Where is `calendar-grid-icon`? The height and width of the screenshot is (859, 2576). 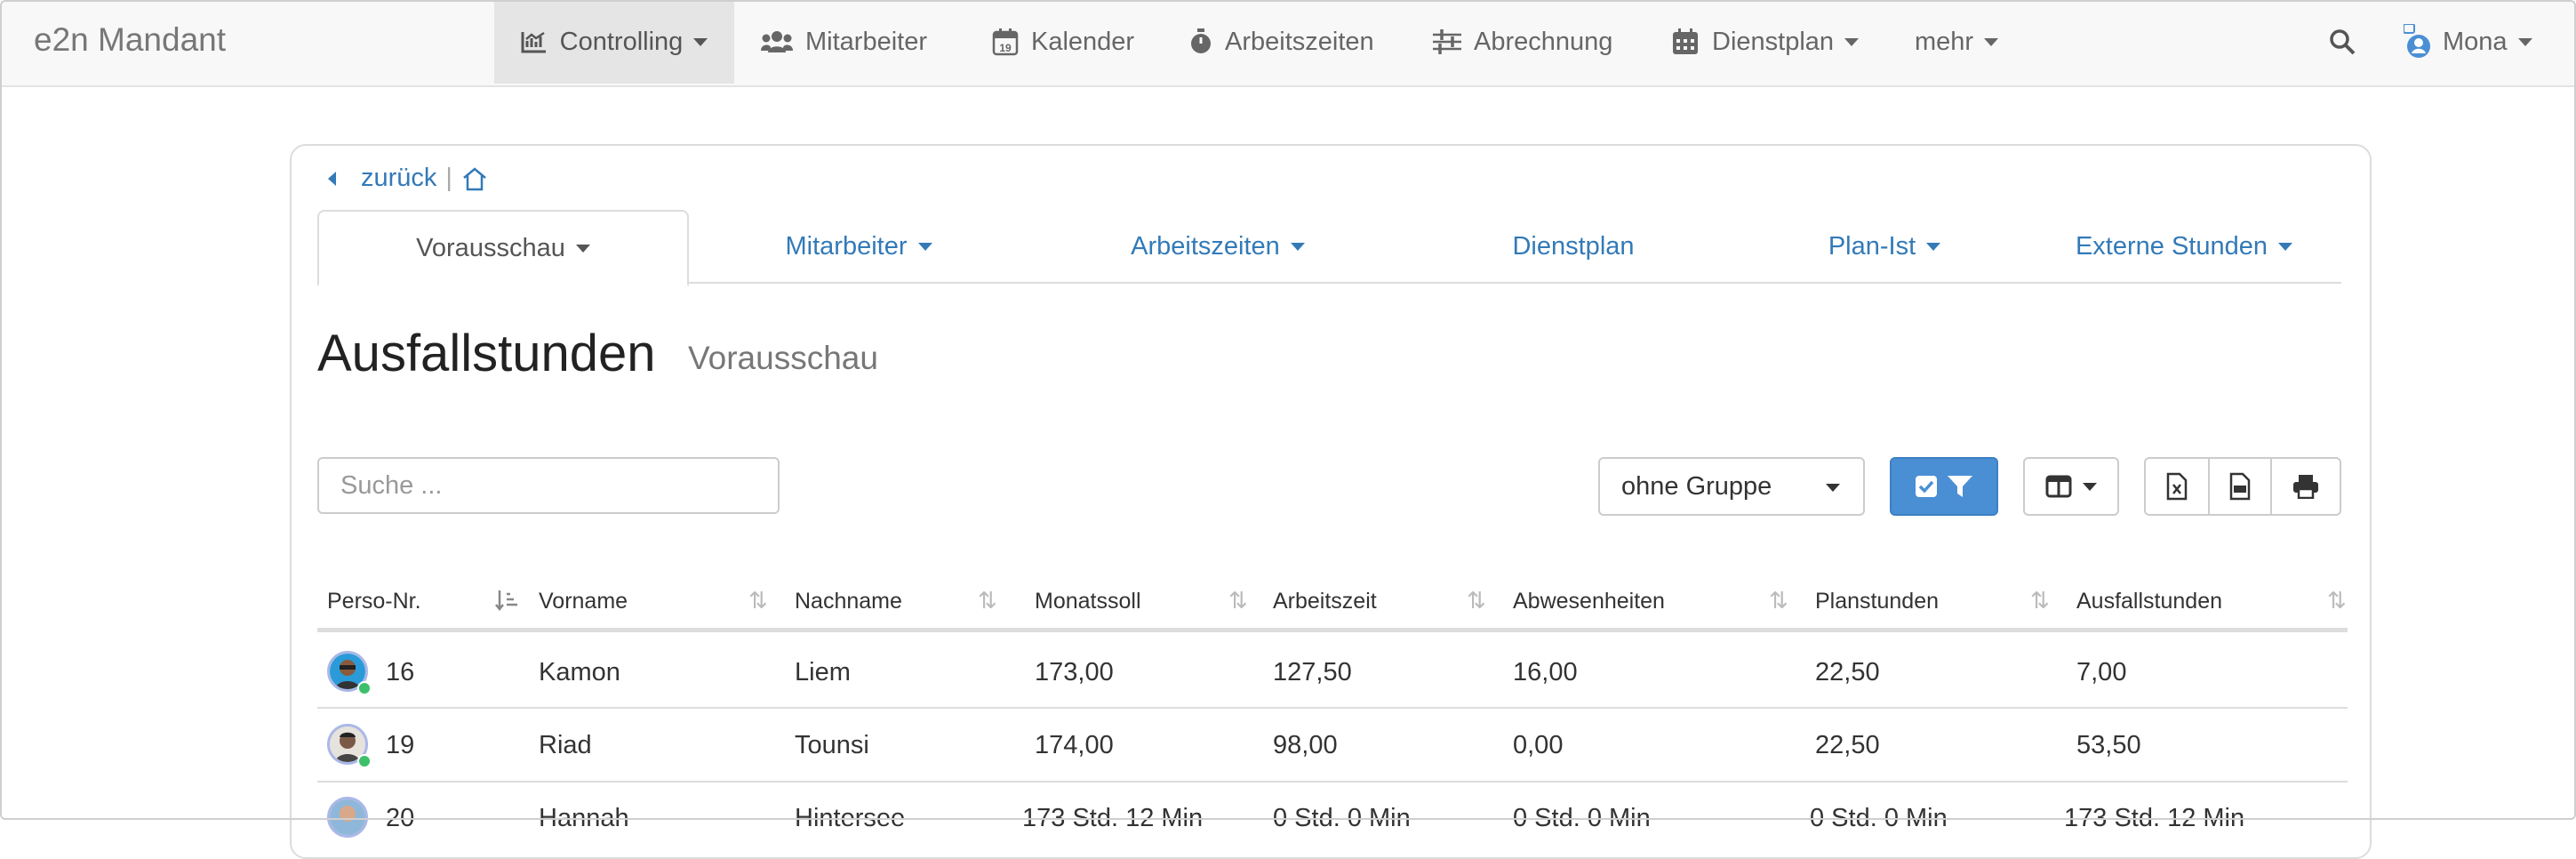 calendar-grid-icon is located at coordinates (1685, 41).